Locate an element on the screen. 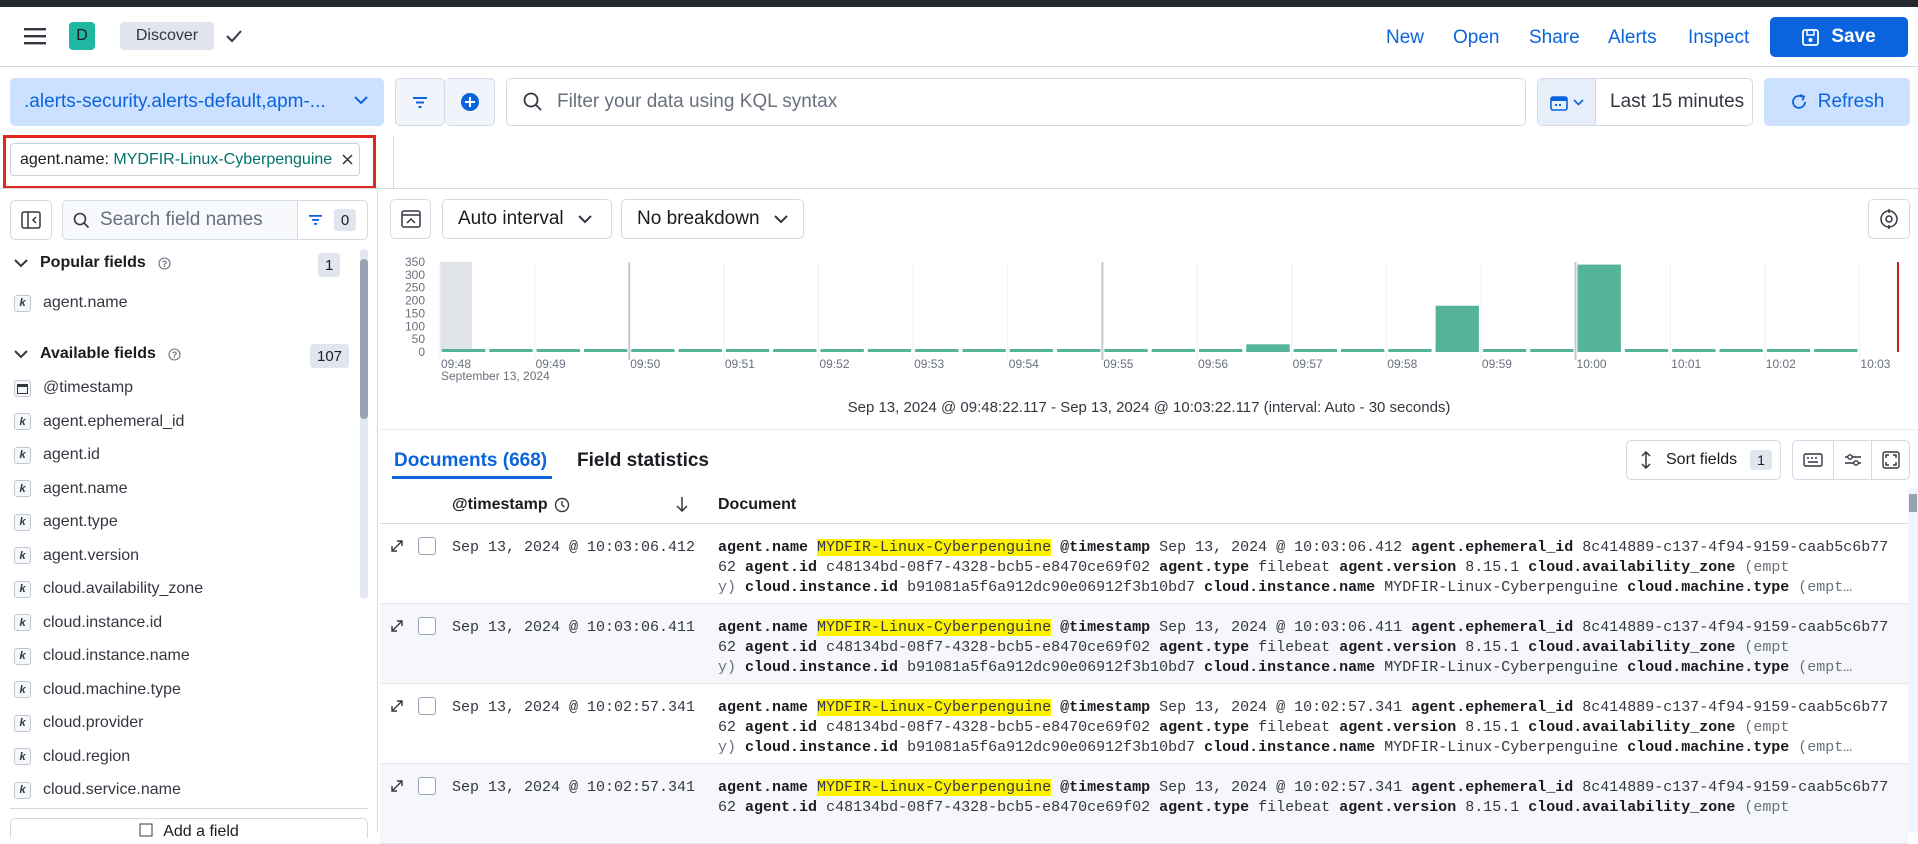  sidebar-field-item: k agent.type is located at coordinates (66, 522).